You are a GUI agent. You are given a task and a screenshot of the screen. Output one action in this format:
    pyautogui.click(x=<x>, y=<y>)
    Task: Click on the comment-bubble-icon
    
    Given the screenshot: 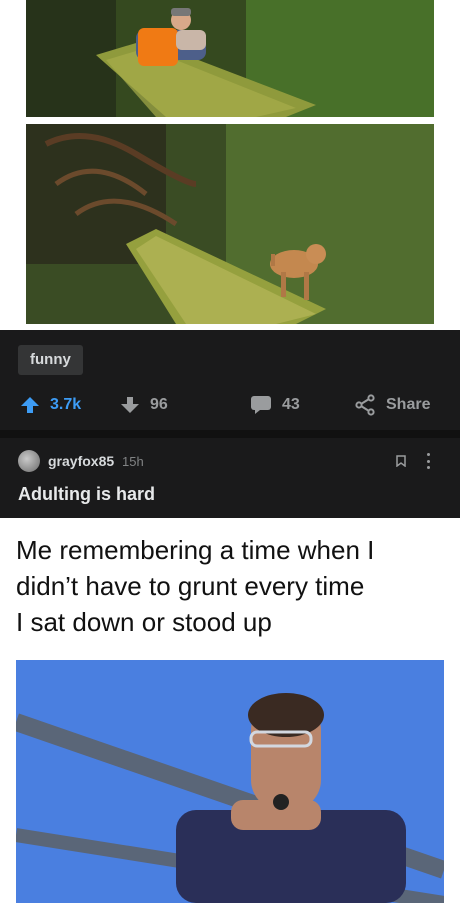 What is the action you would take?
    pyautogui.click(x=261, y=405)
    